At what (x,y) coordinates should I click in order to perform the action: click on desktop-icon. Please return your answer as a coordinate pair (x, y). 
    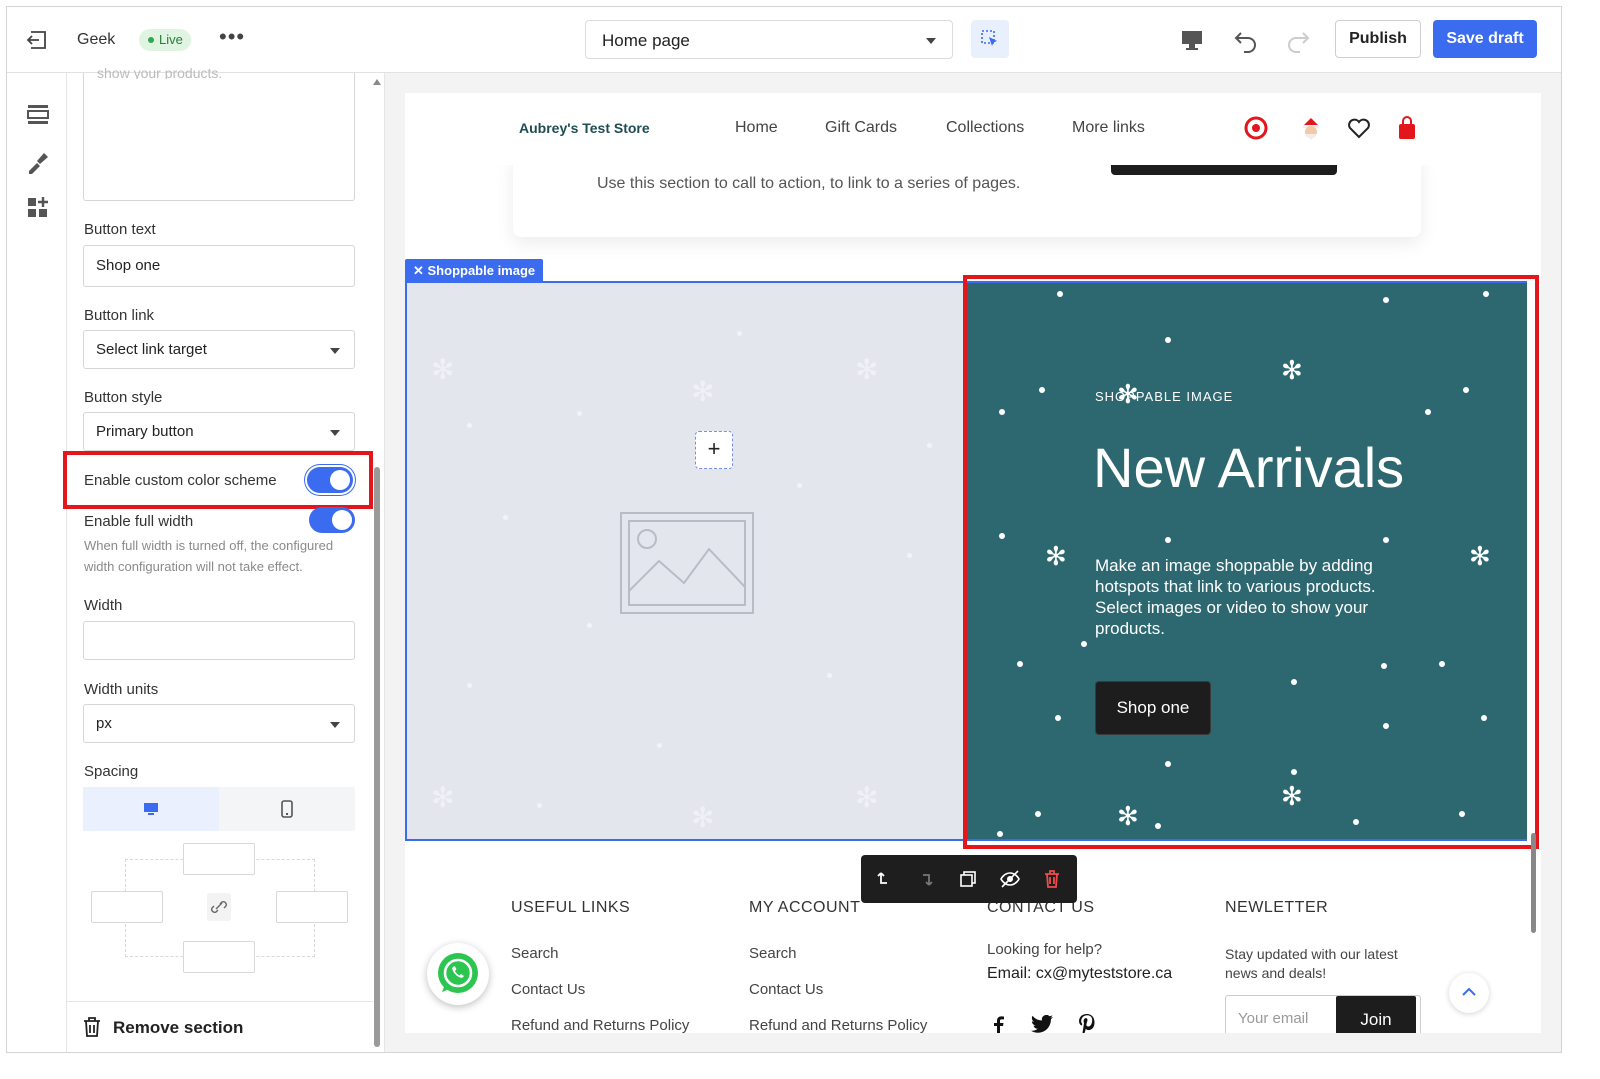
    Looking at the image, I should click on (151, 809).